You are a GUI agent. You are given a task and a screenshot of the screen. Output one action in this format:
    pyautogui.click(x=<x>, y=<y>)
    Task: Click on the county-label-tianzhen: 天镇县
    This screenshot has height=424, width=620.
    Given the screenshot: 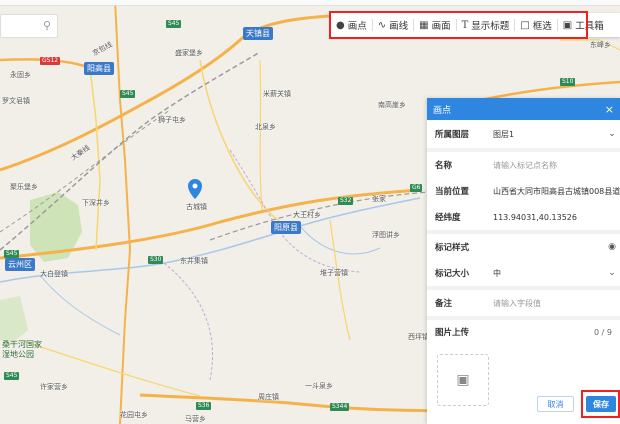 What is the action you would take?
    pyautogui.click(x=258, y=33)
    